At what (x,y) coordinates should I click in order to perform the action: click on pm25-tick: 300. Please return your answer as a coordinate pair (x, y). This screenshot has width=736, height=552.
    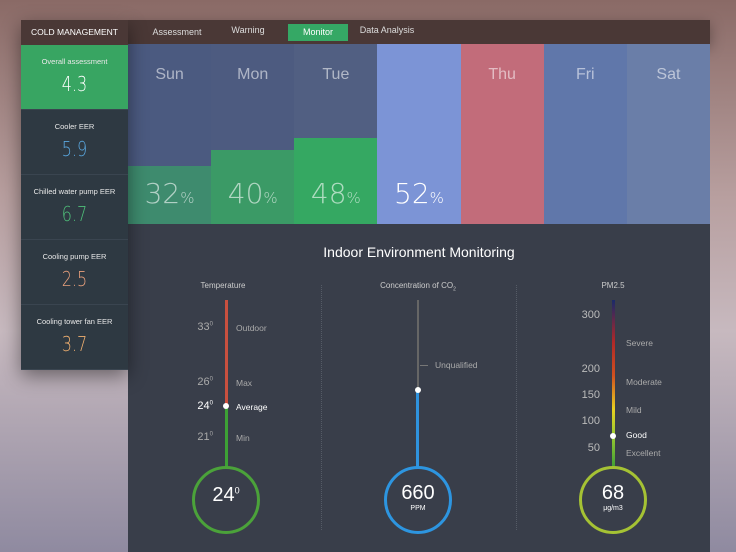
    Looking at the image, I should click on (590, 315).